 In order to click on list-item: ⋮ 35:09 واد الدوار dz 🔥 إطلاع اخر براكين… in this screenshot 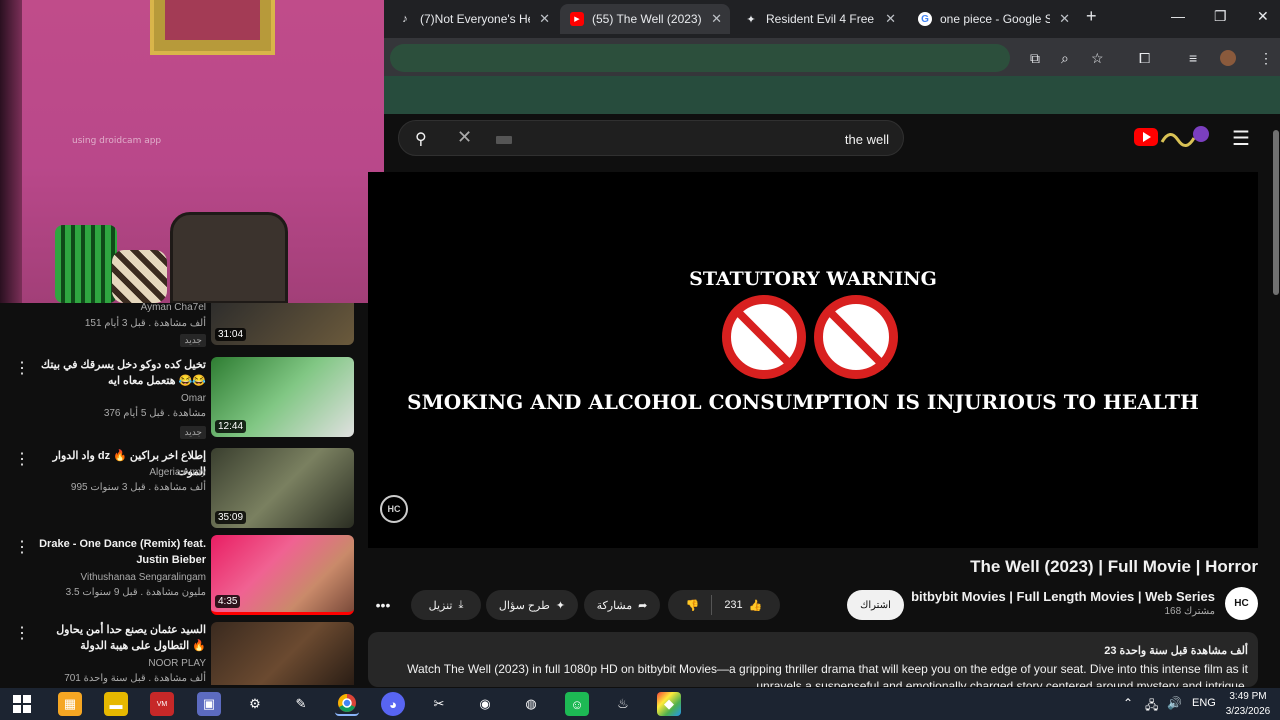, I will do `click(184, 490)`.